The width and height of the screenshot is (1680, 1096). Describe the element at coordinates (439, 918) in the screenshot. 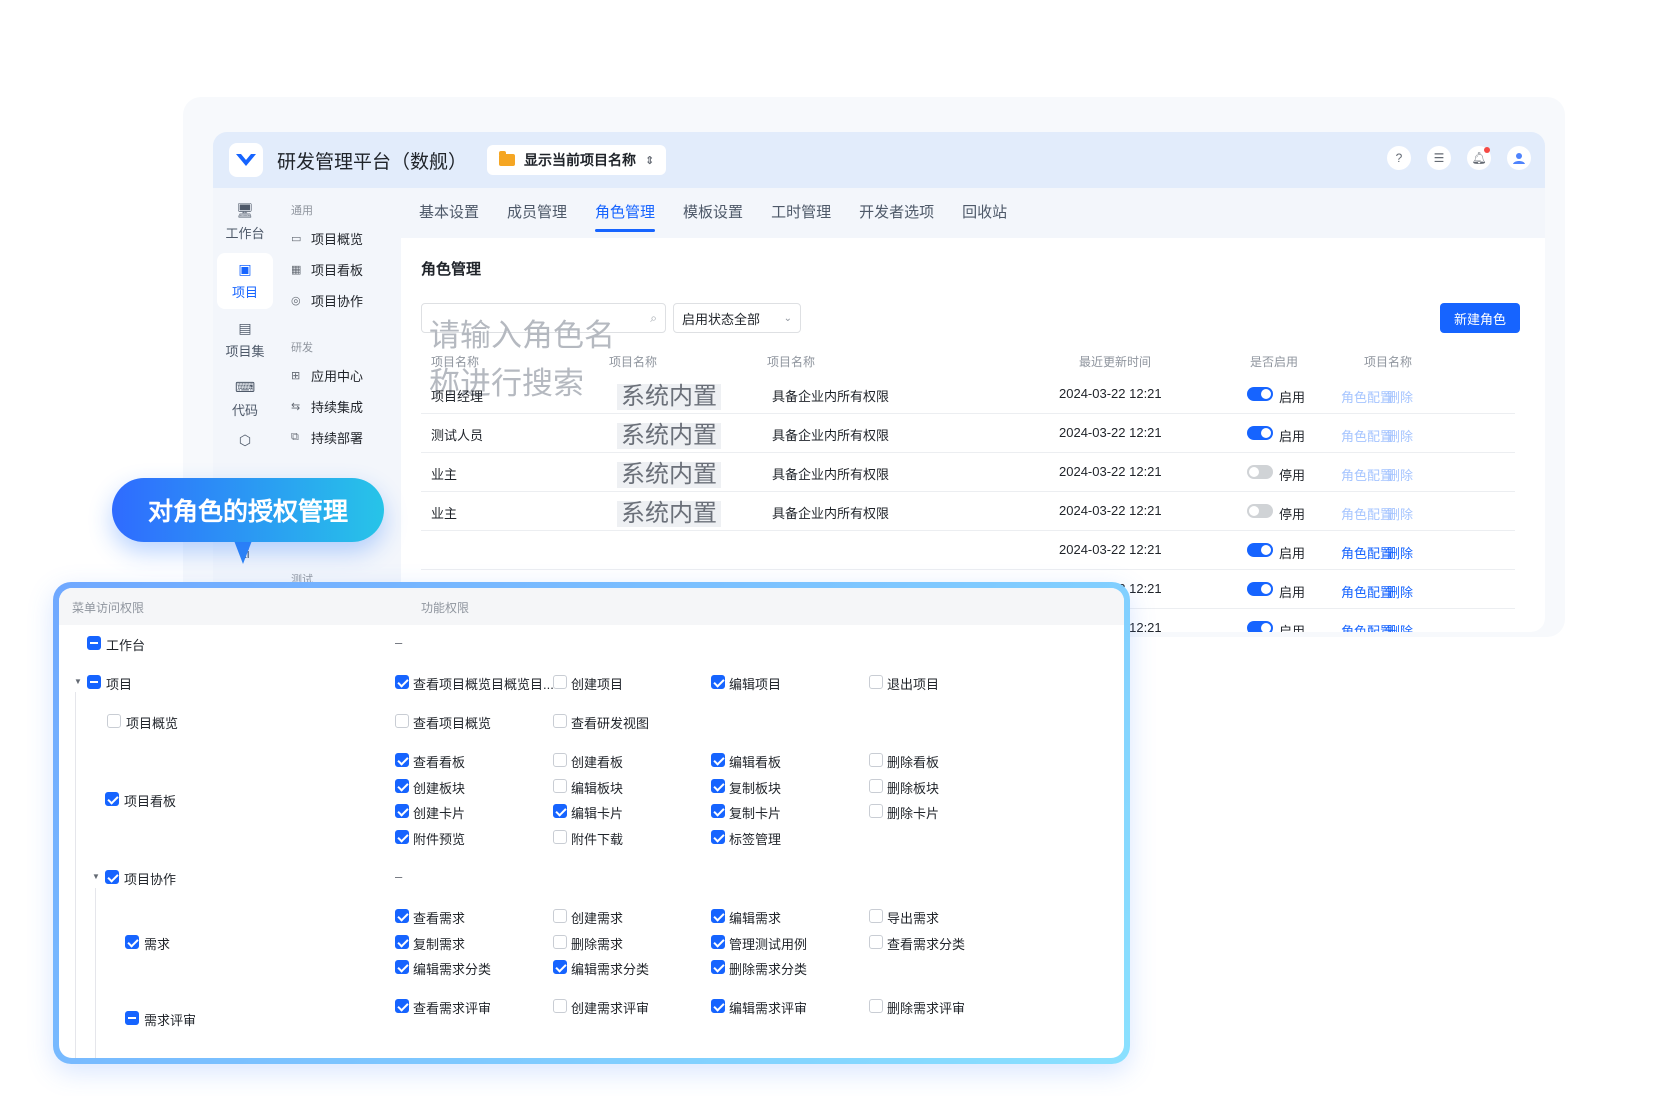

I see `function-label: 查看需求` at that location.